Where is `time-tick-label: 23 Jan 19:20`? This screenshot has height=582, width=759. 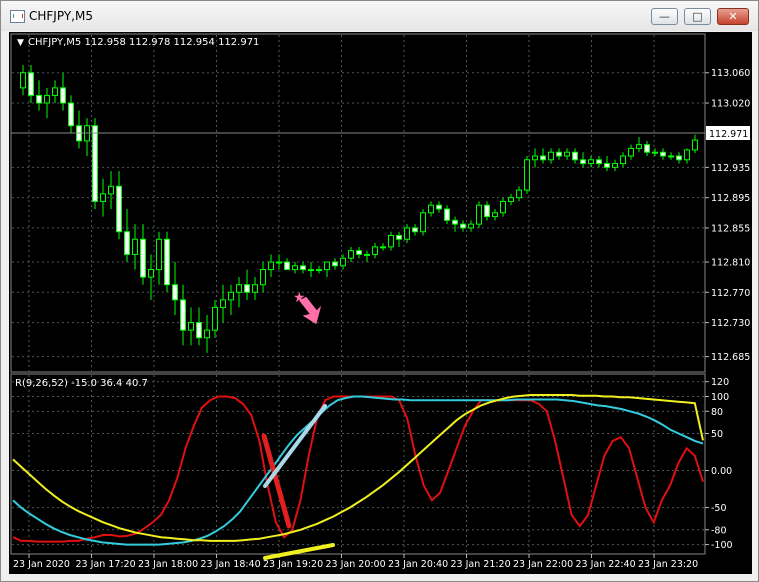 time-tick-label: 23 Jan 19:20 is located at coordinates (293, 564).